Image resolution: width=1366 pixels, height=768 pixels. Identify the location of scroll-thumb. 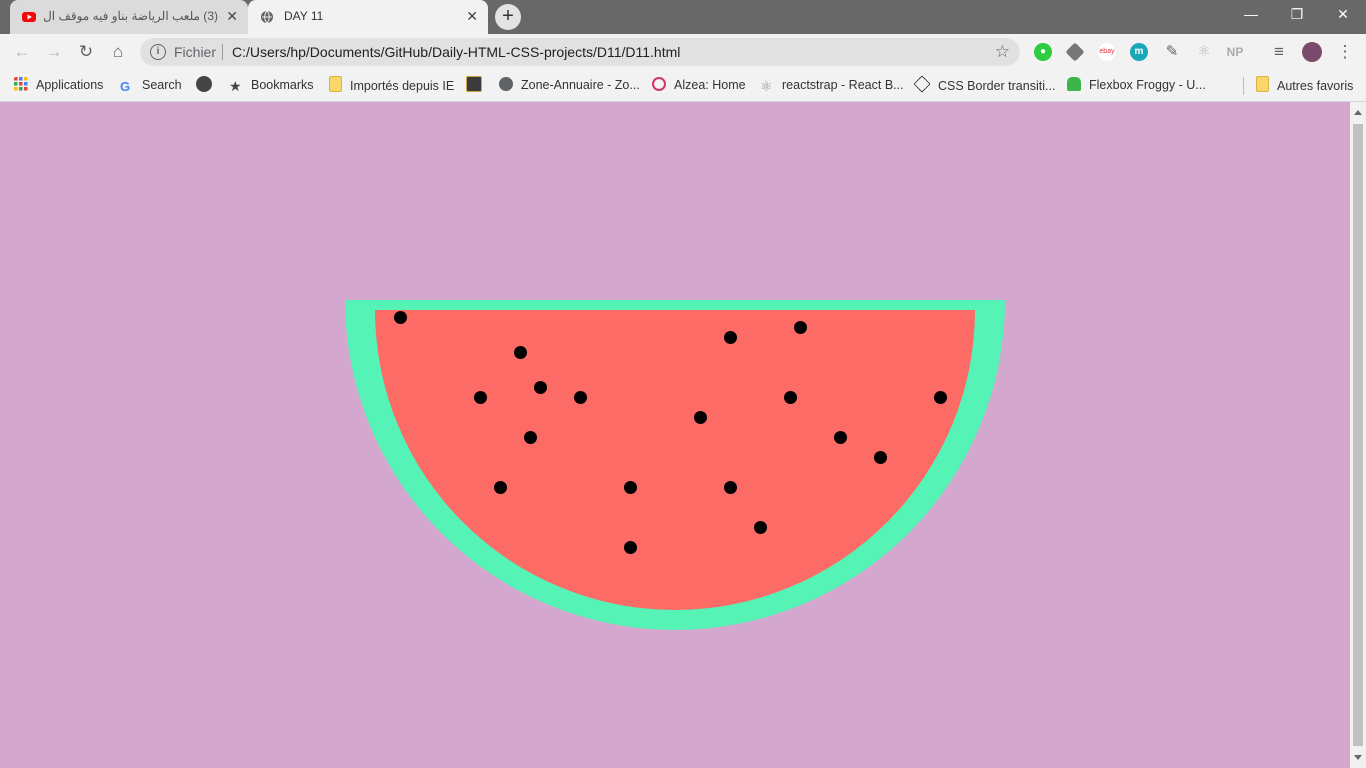
(1358, 435).